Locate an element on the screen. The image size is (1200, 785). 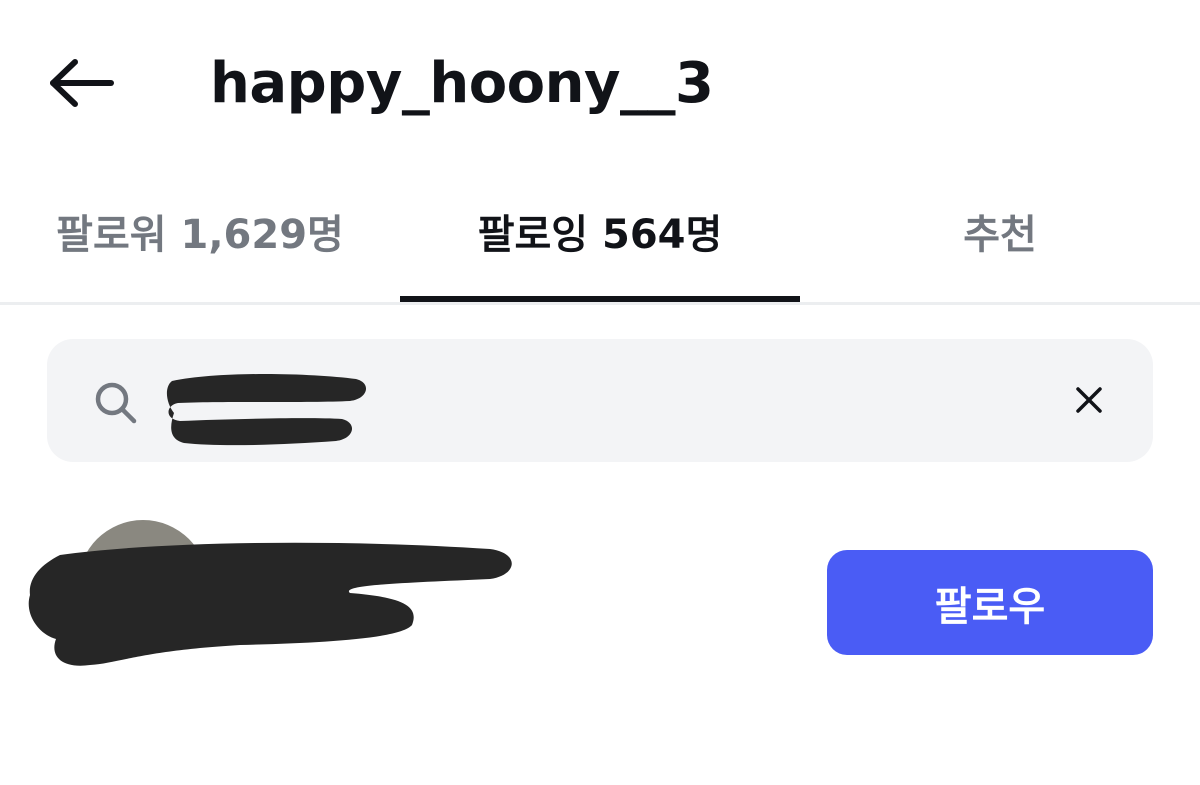
back-button is located at coordinates (82, 85).